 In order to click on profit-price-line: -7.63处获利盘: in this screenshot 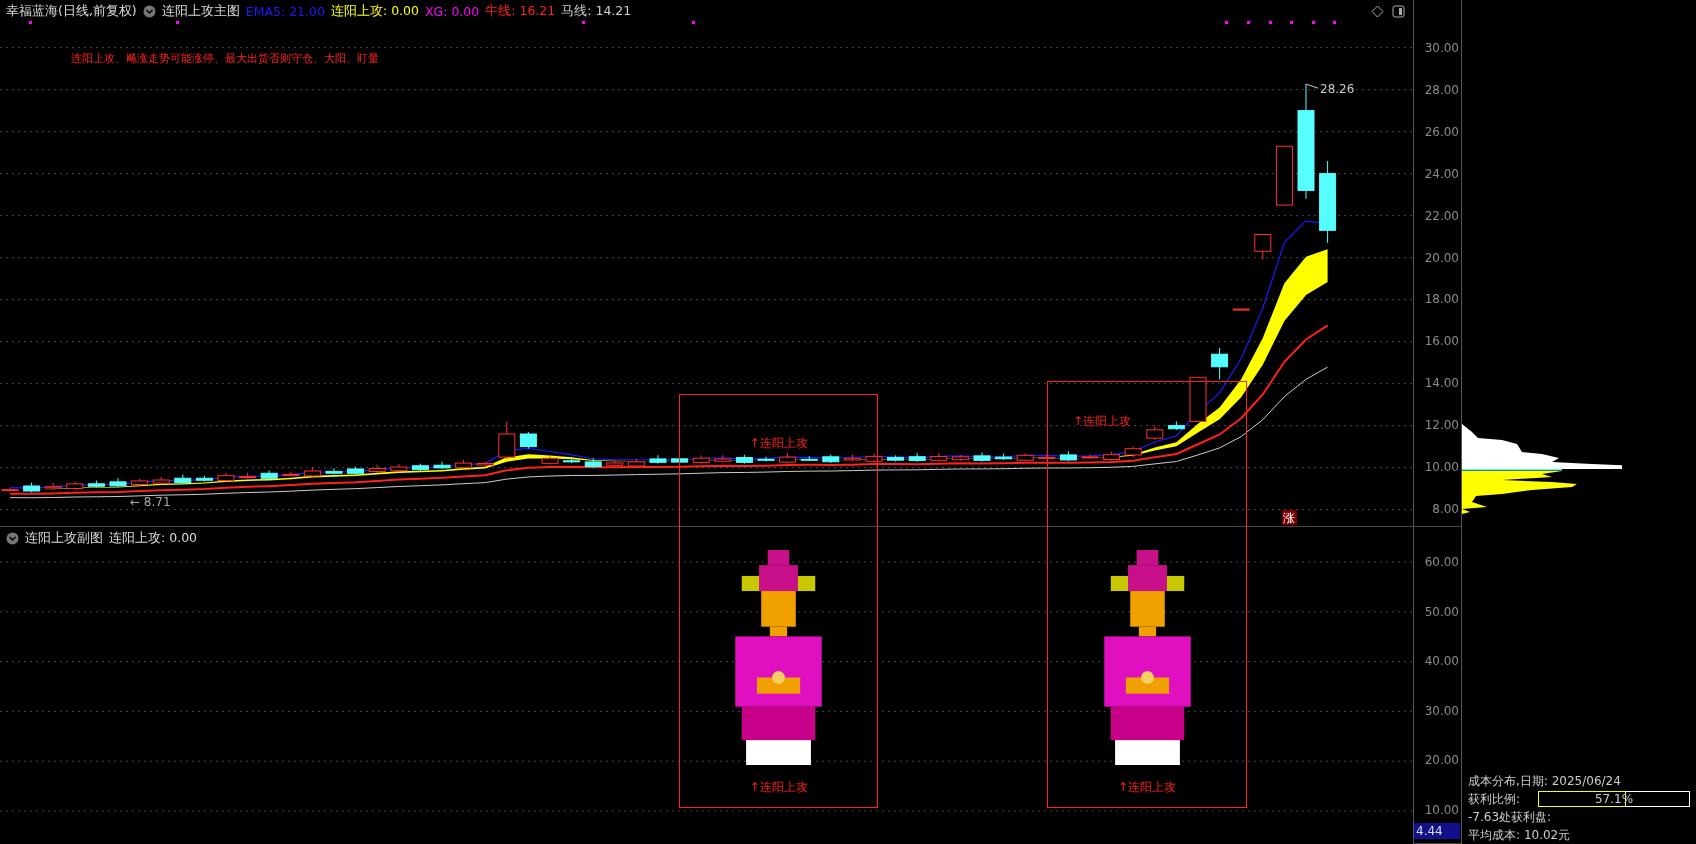, I will do `click(1510, 817)`.